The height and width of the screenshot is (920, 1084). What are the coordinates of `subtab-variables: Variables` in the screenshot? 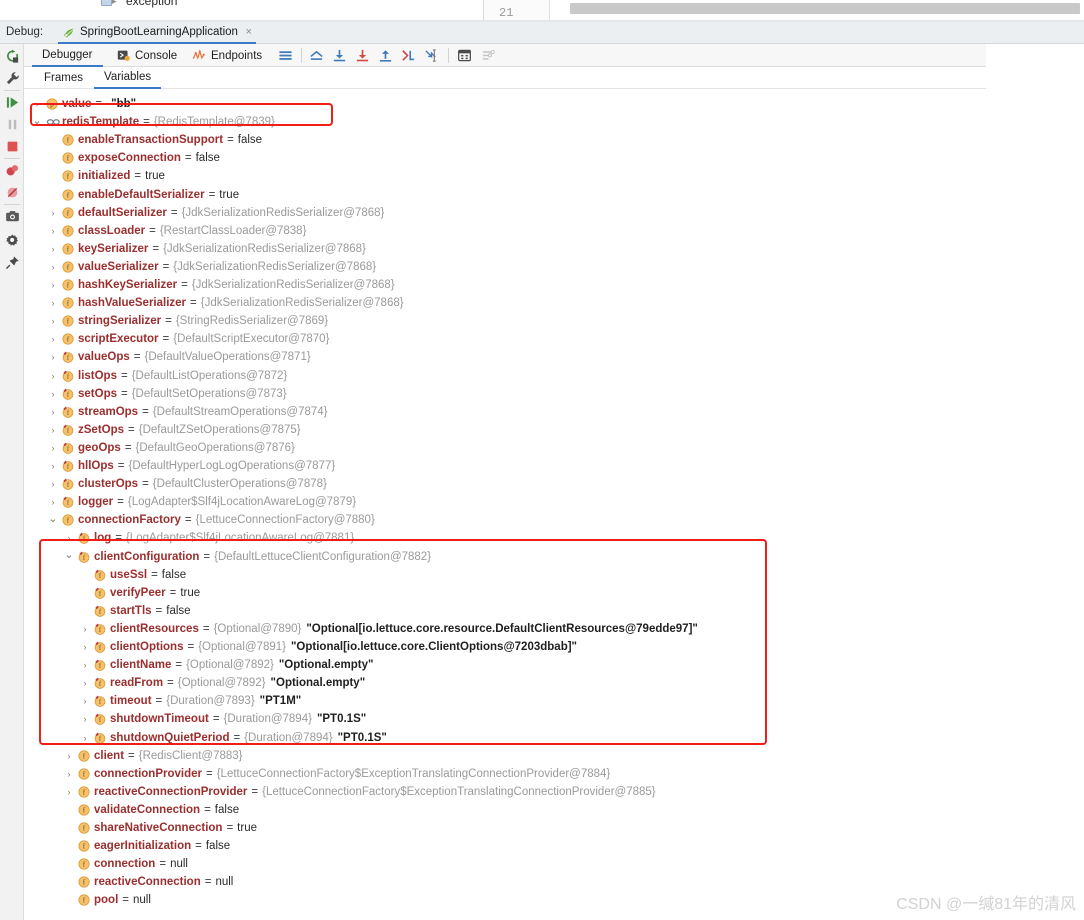 It's located at (128, 78).